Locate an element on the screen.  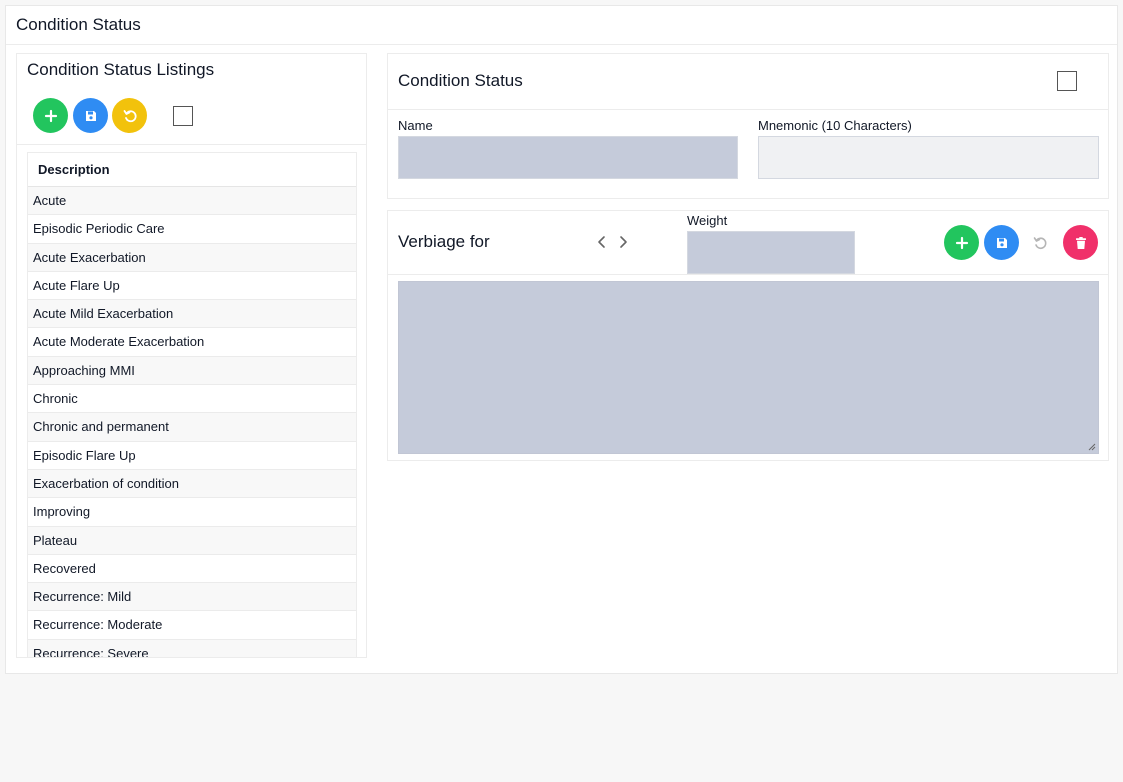
detail-checkbox is located at coordinates (1067, 81).